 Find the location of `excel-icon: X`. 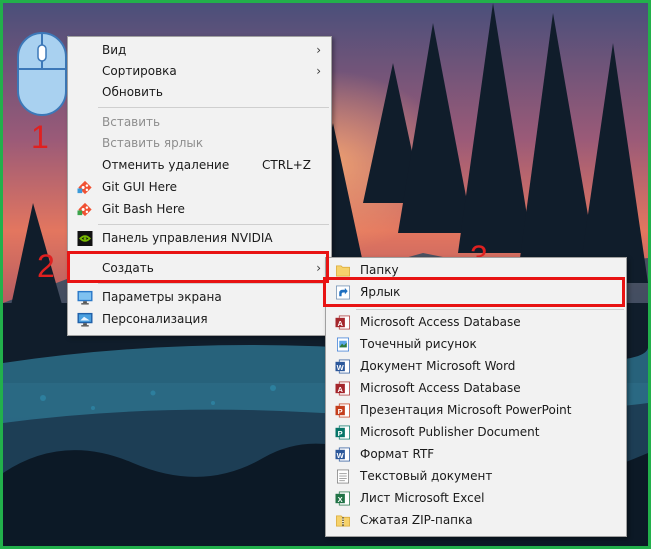

excel-icon: X is located at coordinates (342, 498).